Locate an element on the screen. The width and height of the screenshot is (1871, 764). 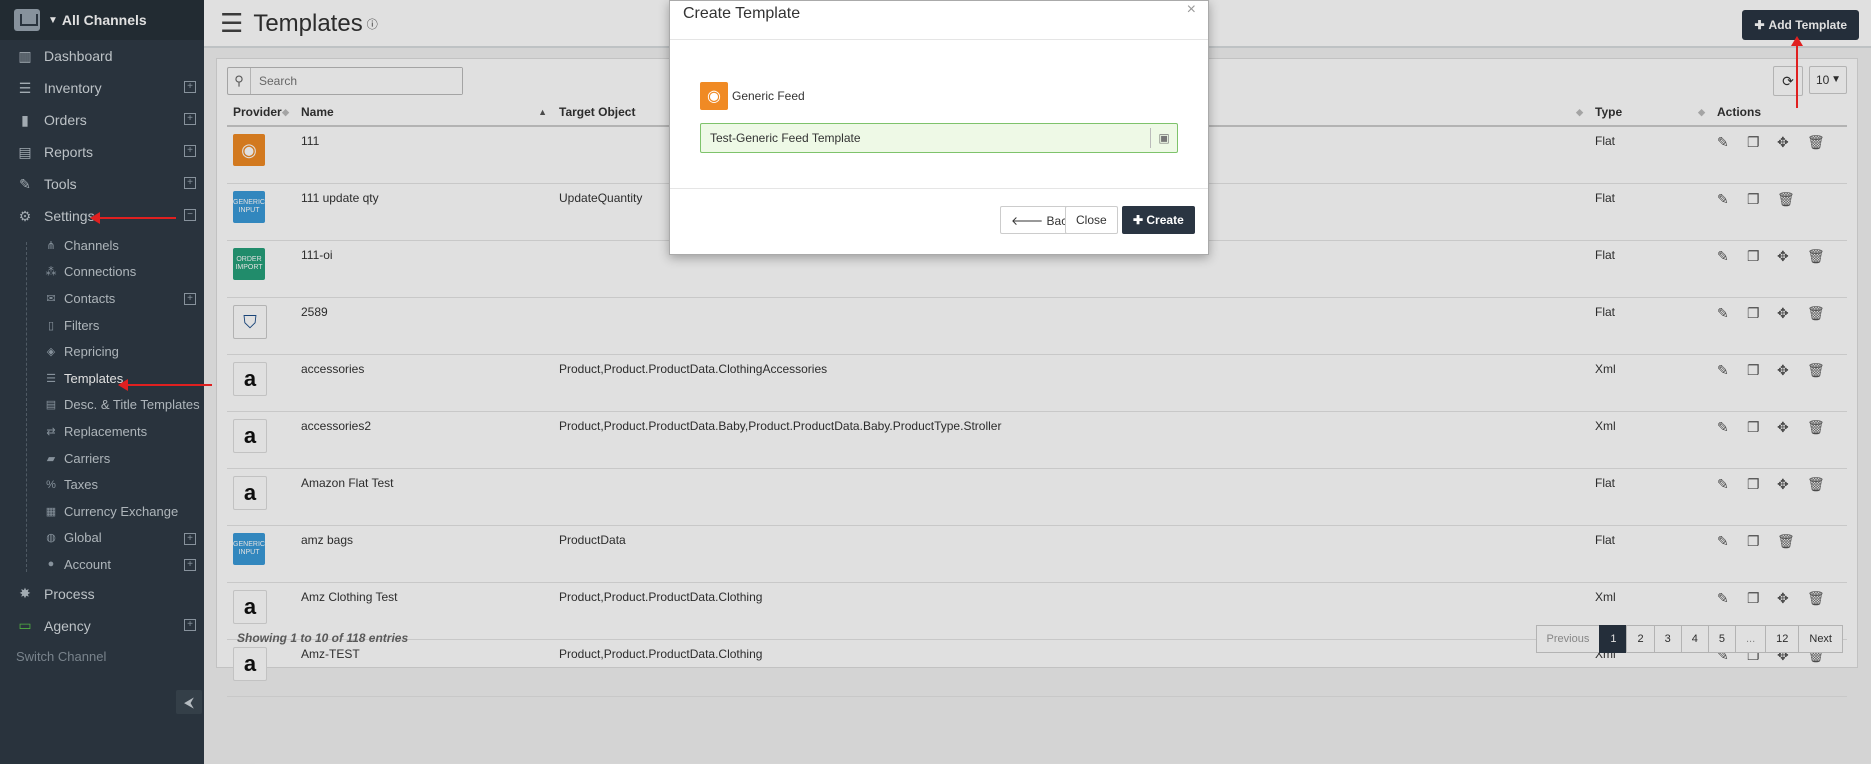
template-name-field: ▣ is located at coordinates (939, 138).